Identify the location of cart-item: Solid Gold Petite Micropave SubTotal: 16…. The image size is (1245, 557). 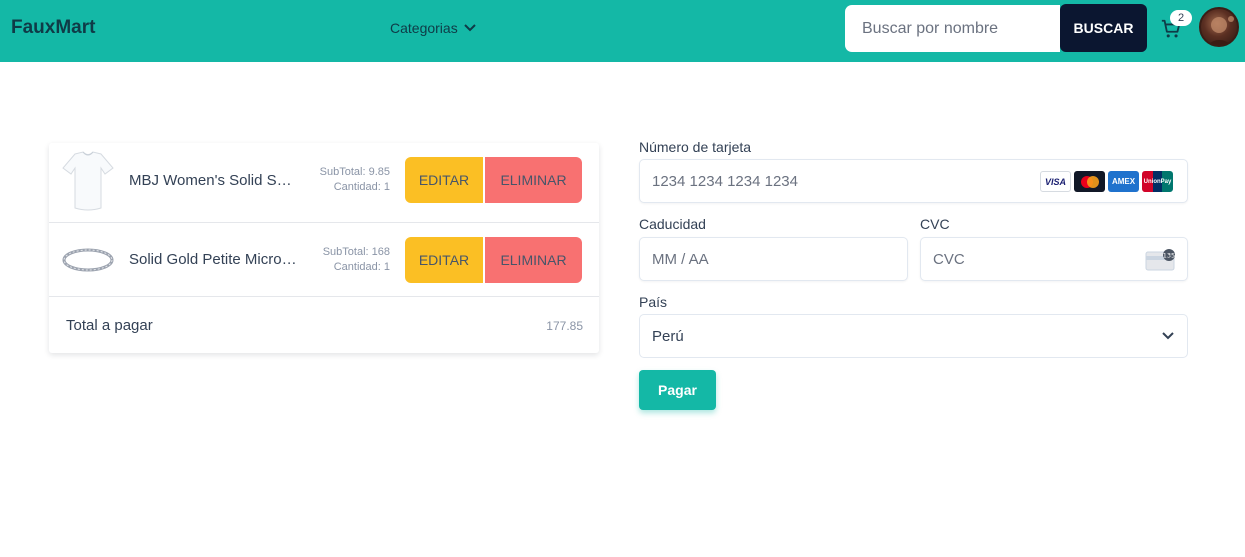
(324, 260).